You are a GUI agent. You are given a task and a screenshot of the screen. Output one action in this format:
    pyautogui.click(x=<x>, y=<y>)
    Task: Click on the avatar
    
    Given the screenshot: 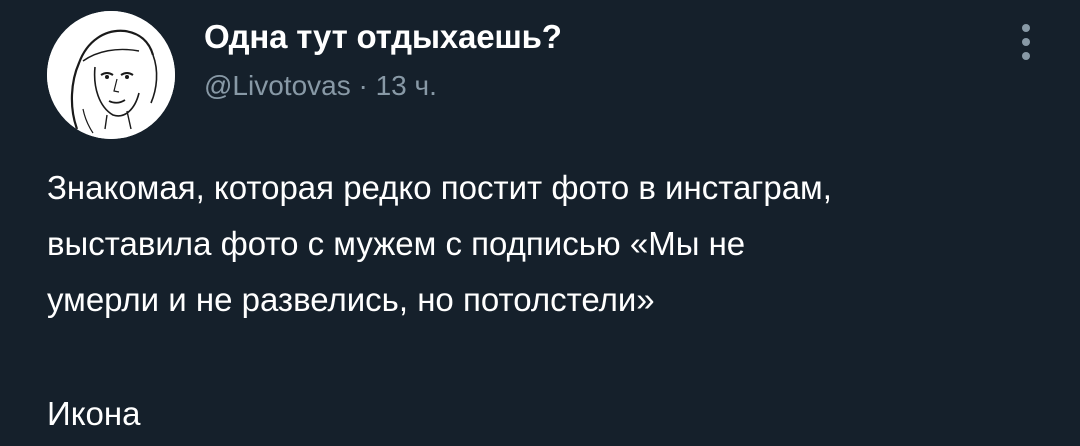 What is the action you would take?
    pyautogui.click(x=111, y=75)
    